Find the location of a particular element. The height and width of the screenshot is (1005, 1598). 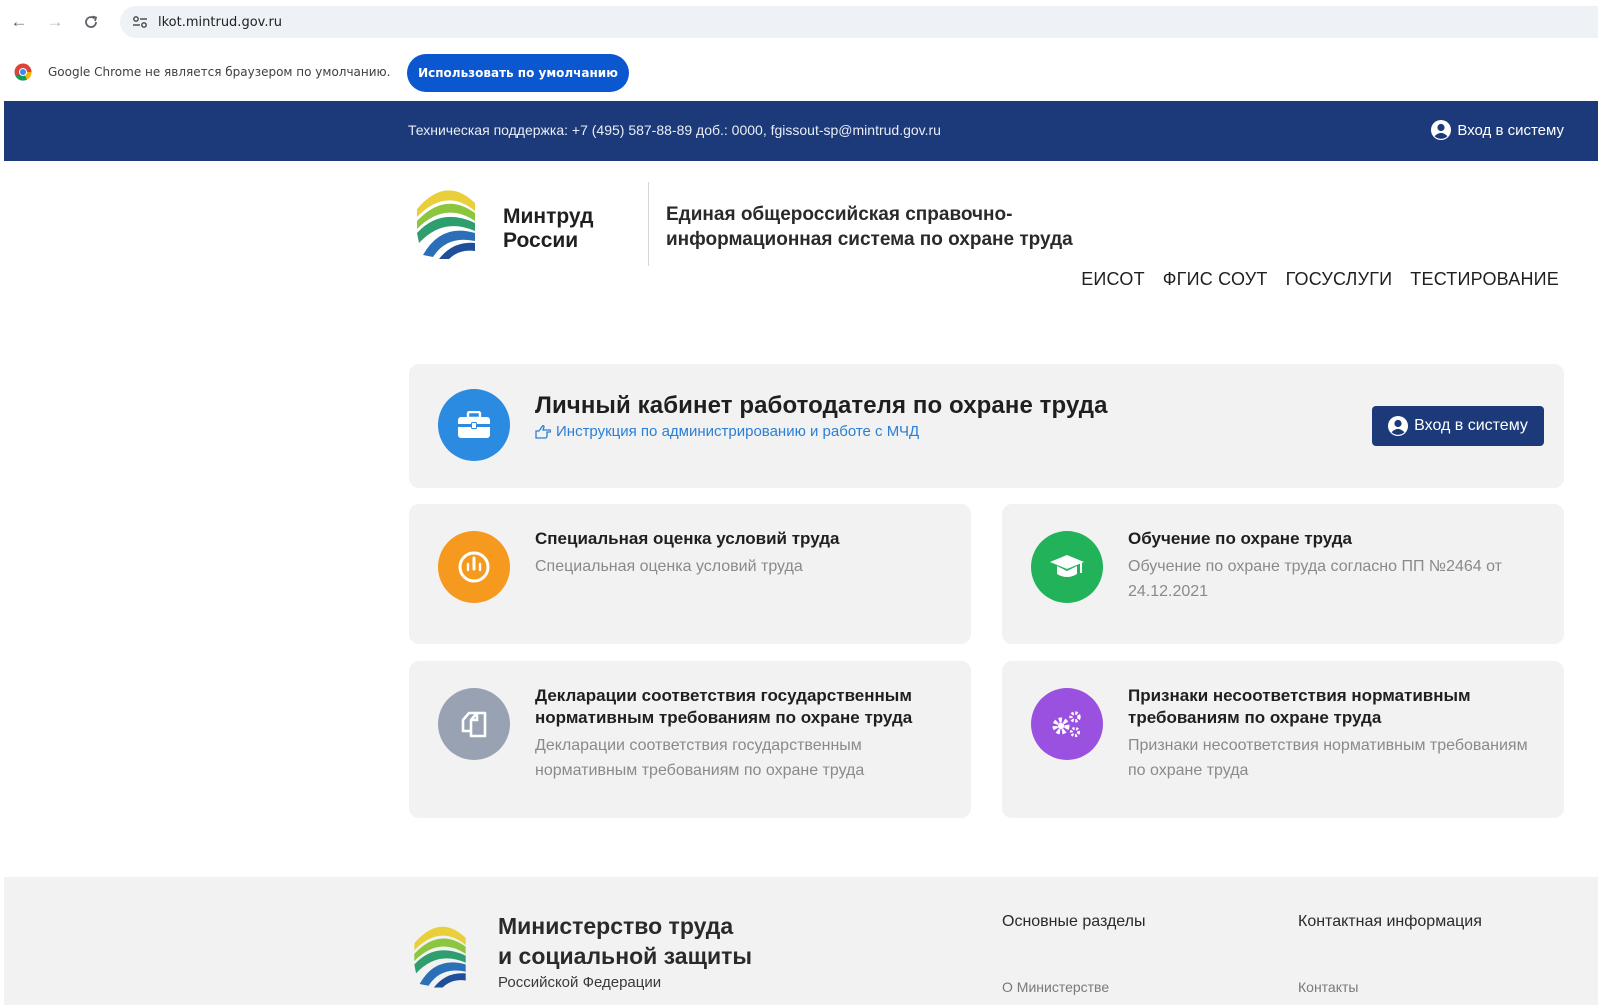

mintrud-logo-icon is located at coordinates (446, 220).